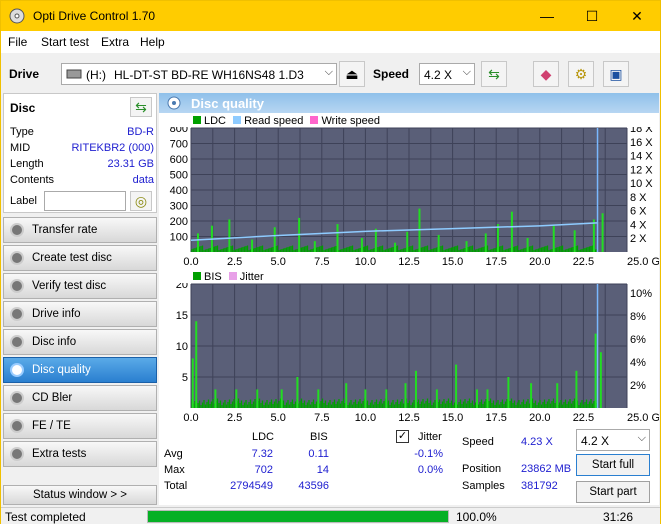 The height and width of the screenshot is (524, 661). Describe the element at coordinates (319, 437) in the screenshot. I see `stat-bis-header: BIS` at that location.